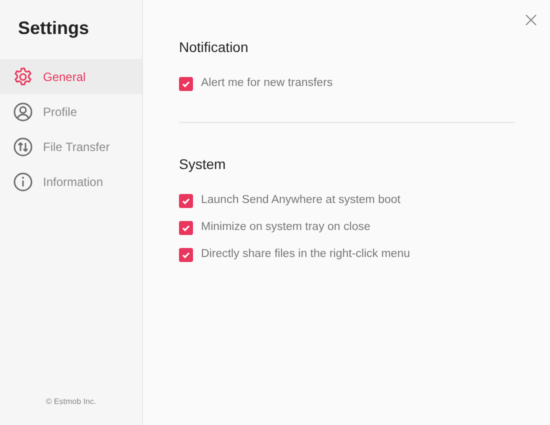 The image size is (550, 425). I want to click on option-label: Directly share files in the right-click menu, so click(305, 254).